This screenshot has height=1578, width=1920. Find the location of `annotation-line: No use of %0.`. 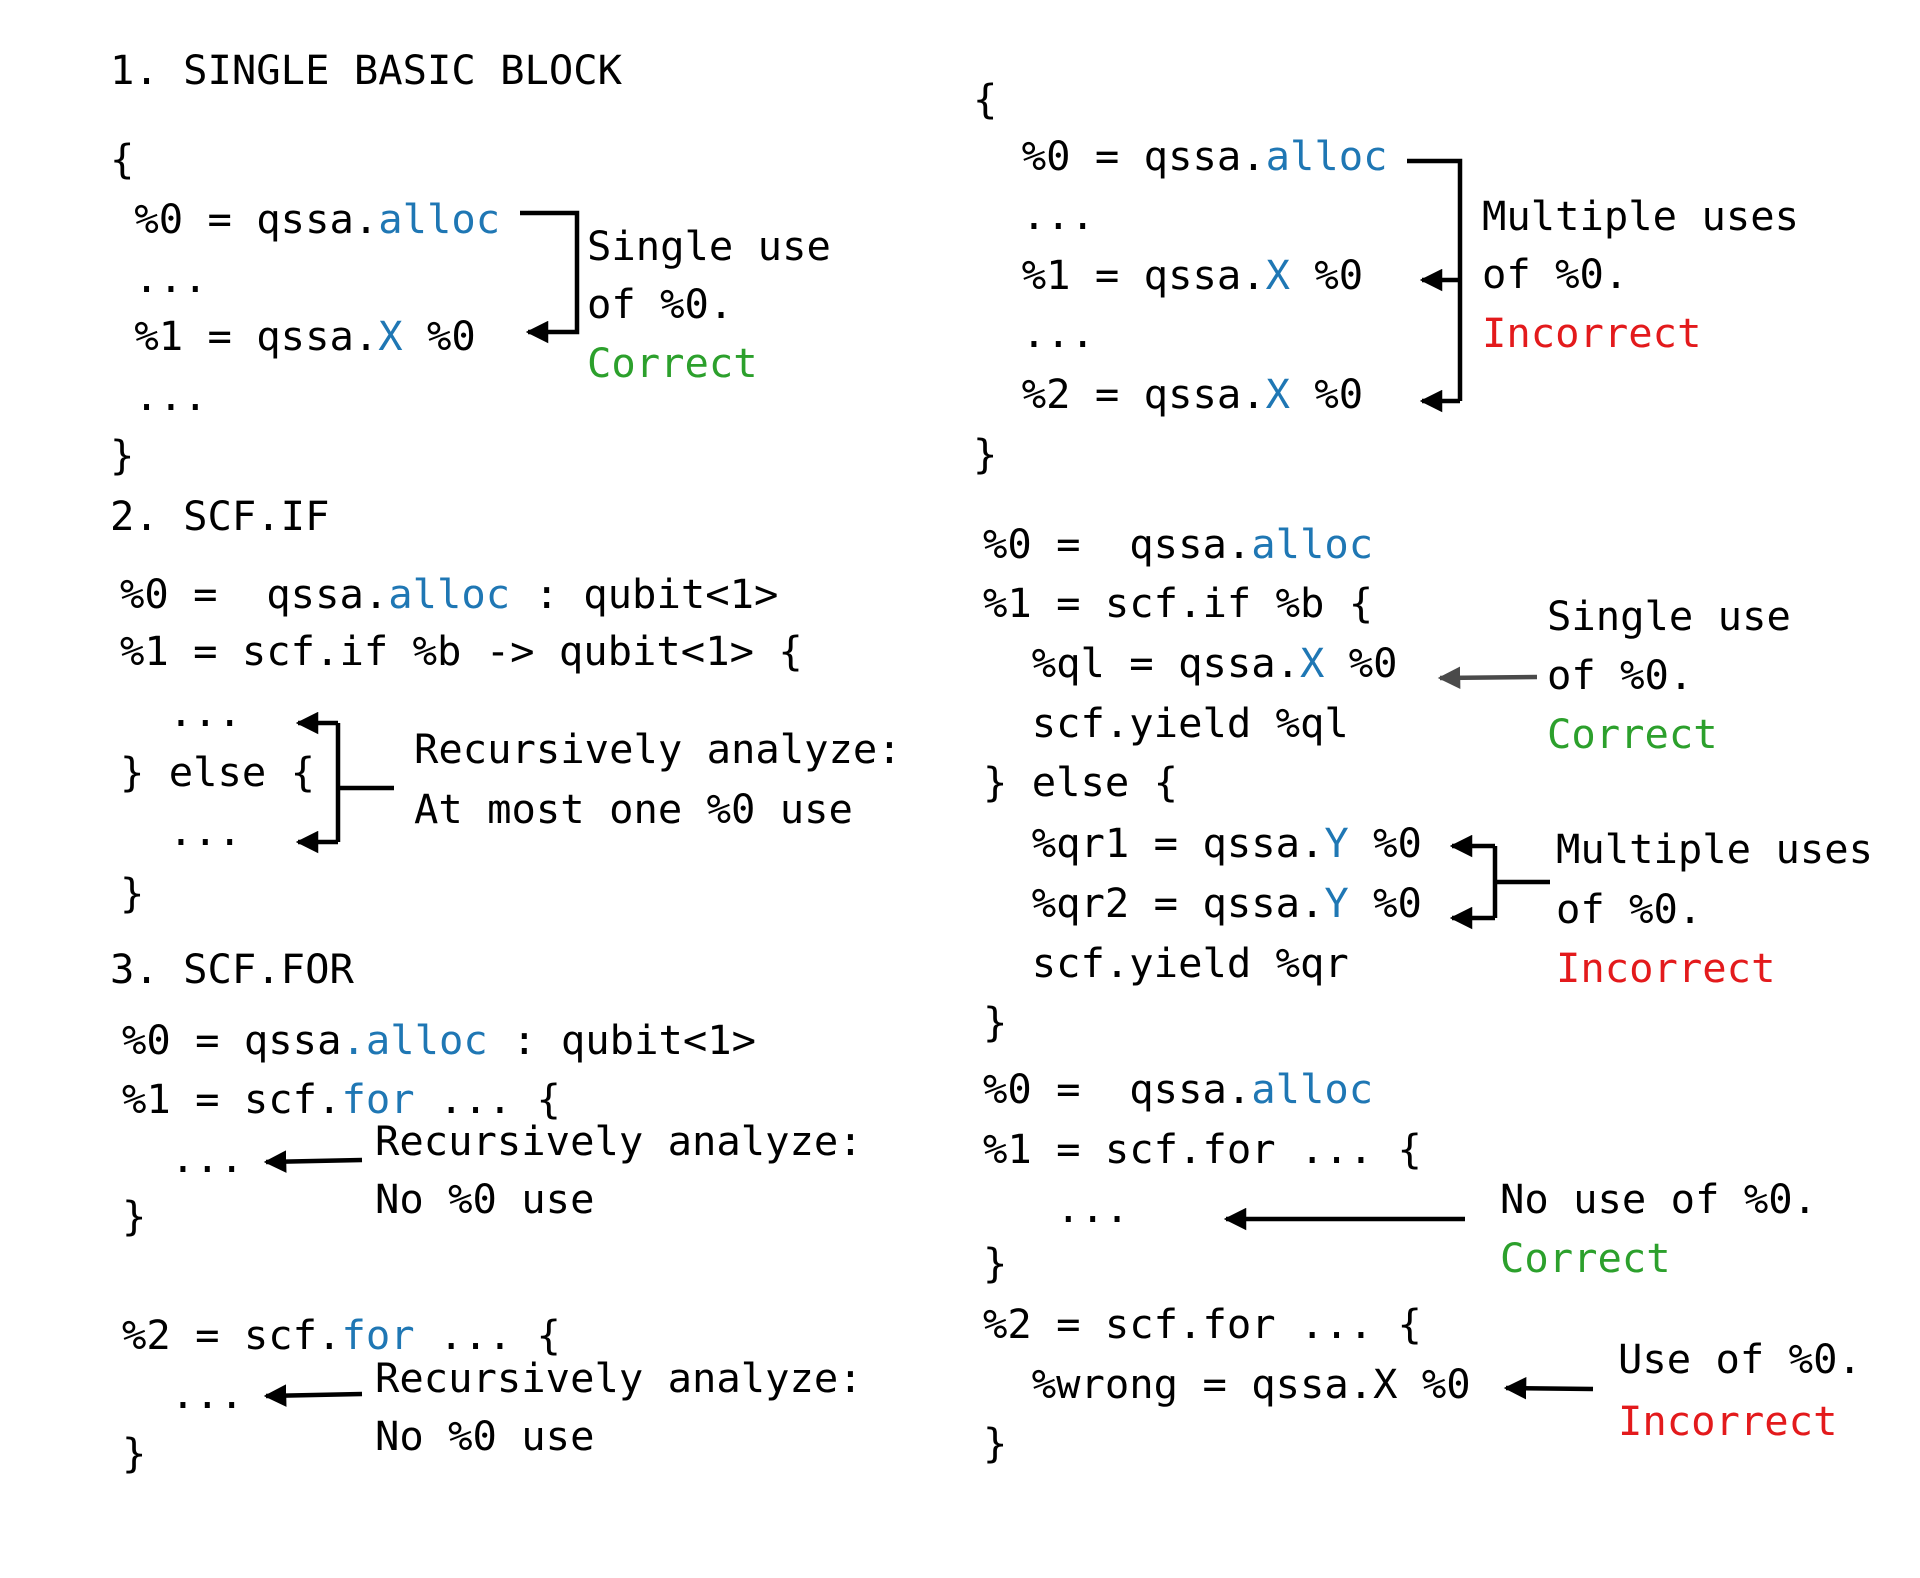

annotation-line: No use of %0. is located at coordinates (1658, 1199).